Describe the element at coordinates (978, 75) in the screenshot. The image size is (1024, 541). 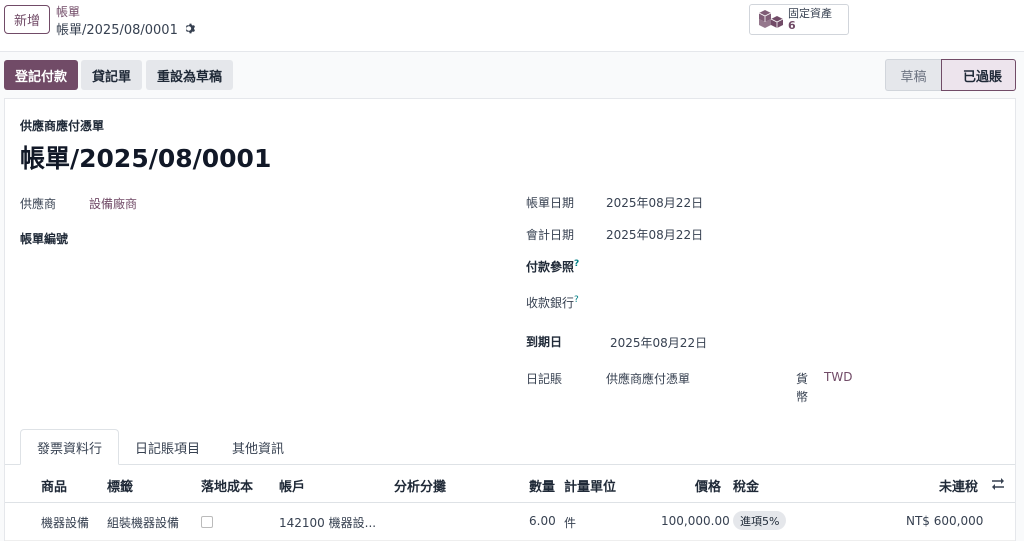
I see `status-posted: 已過賬` at that location.